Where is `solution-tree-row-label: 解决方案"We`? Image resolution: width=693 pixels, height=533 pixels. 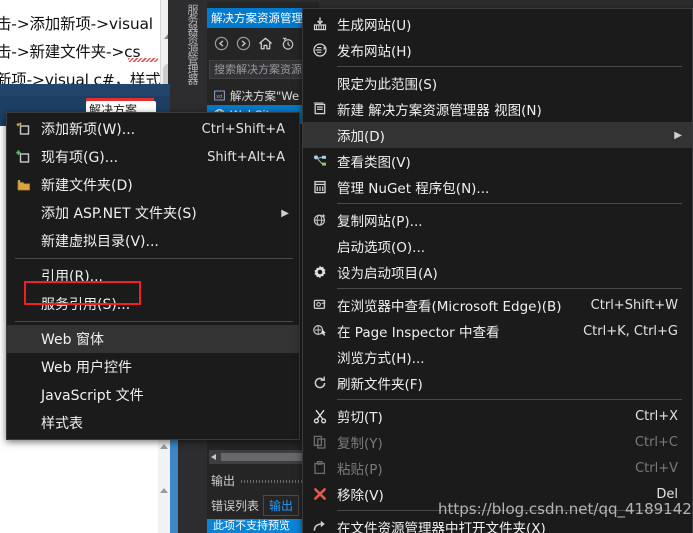
solution-tree-row-label: 解决方案"We is located at coordinates (265, 95).